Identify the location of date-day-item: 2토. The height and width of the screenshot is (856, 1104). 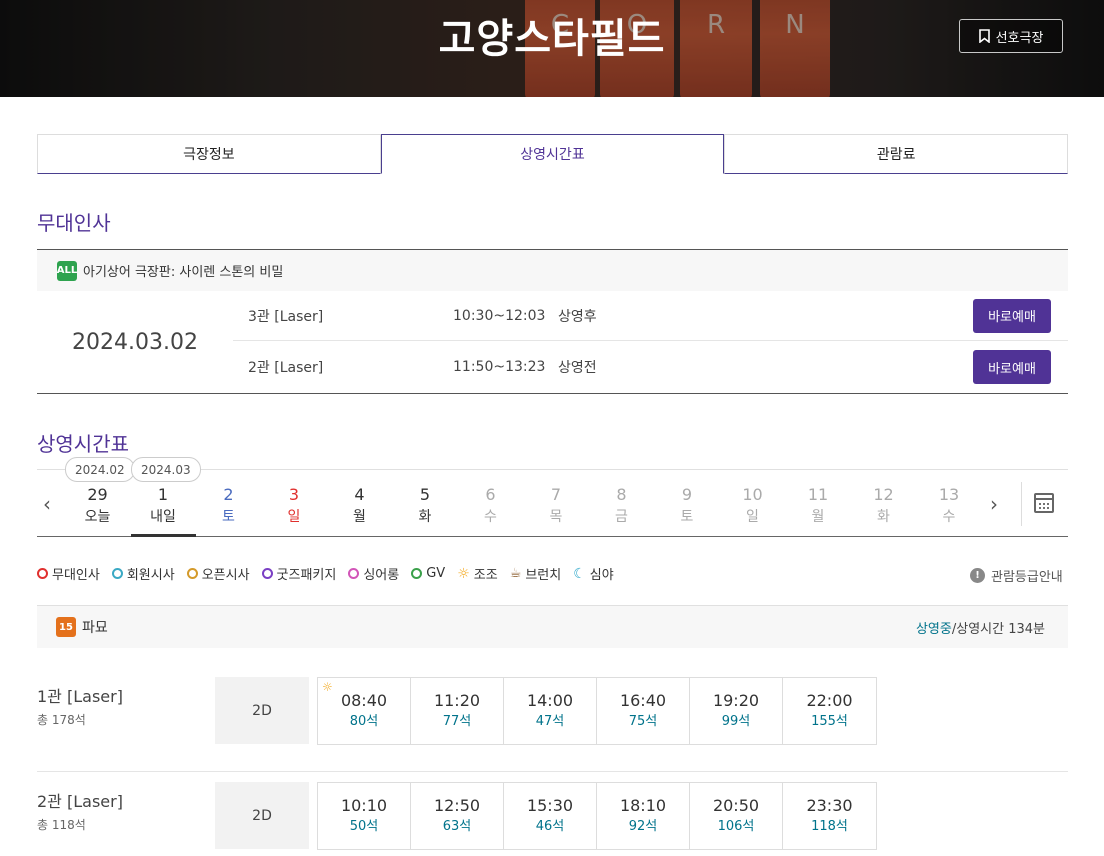
(228, 503).